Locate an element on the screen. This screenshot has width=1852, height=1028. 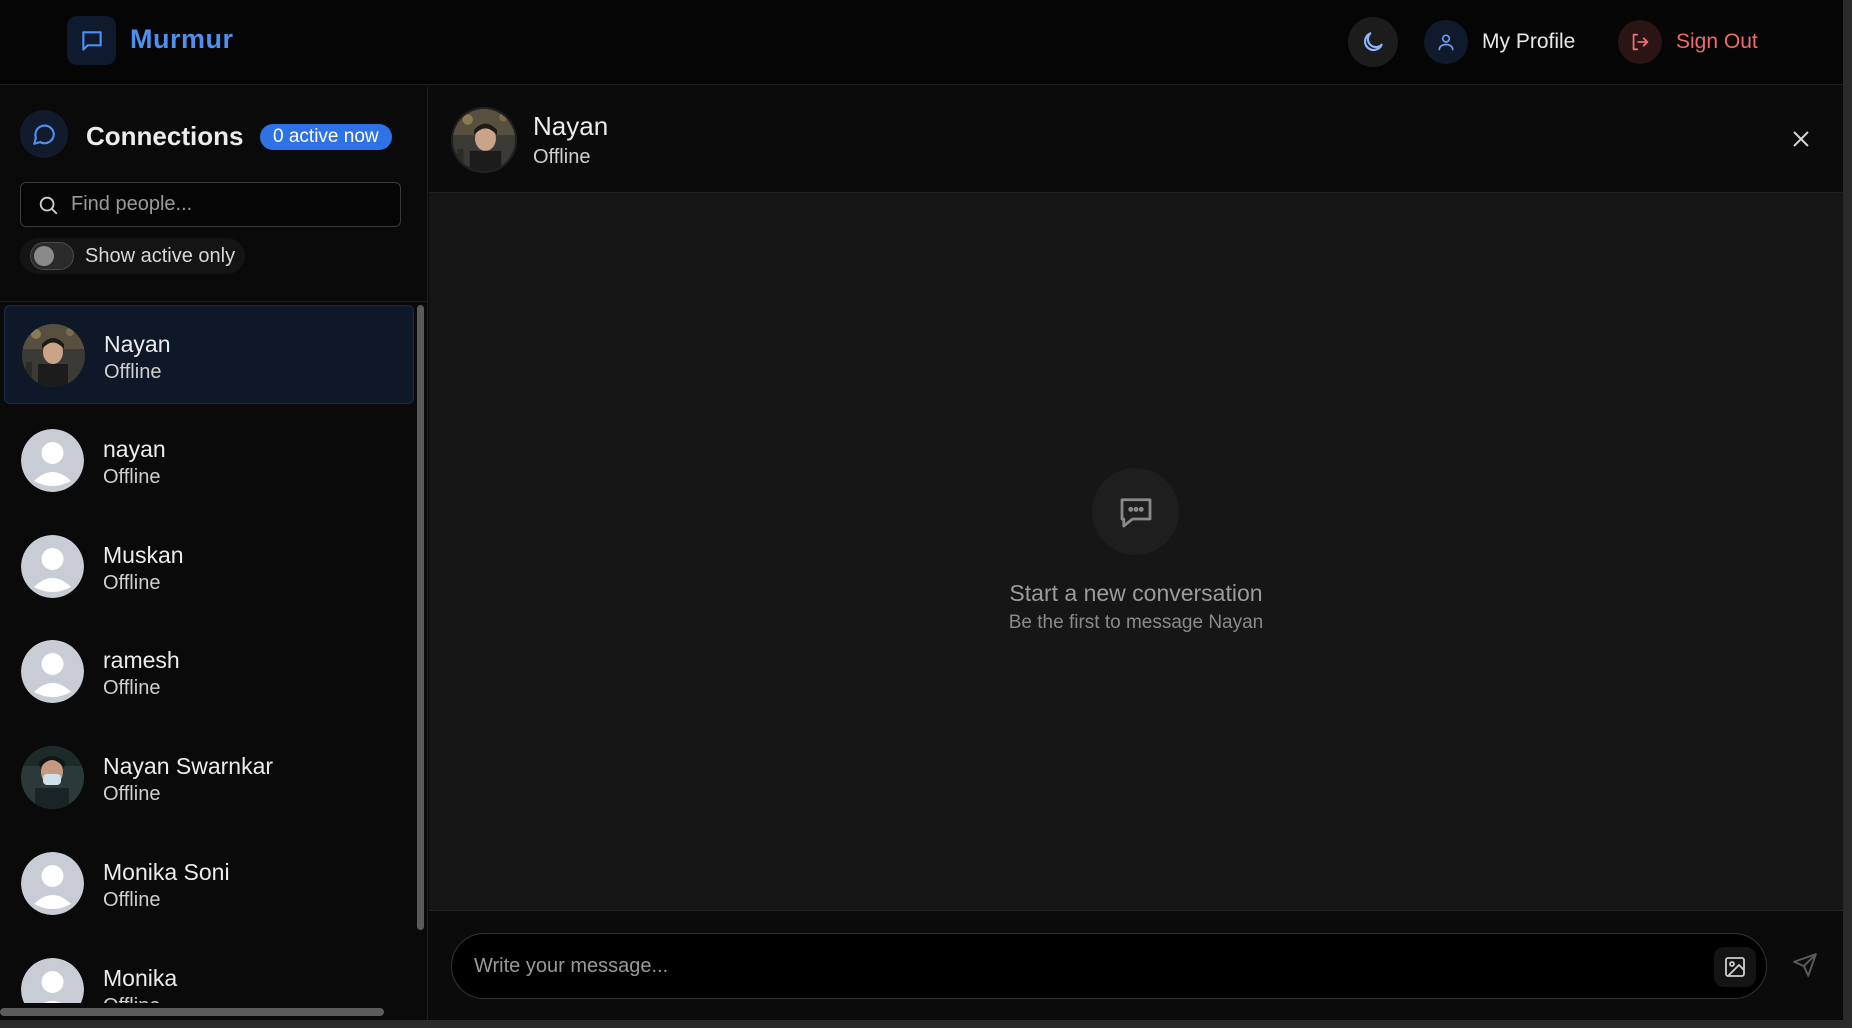
message-dots-icon is located at coordinates (1135, 511).